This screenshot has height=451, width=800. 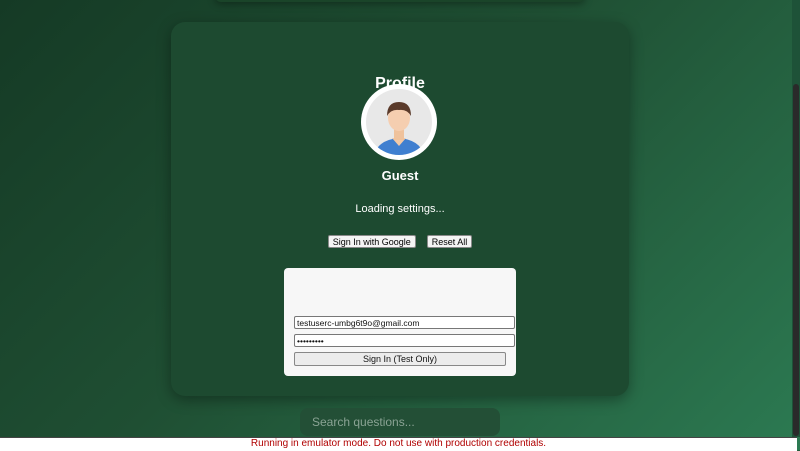 I want to click on search-input, so click(x=400, y=422).